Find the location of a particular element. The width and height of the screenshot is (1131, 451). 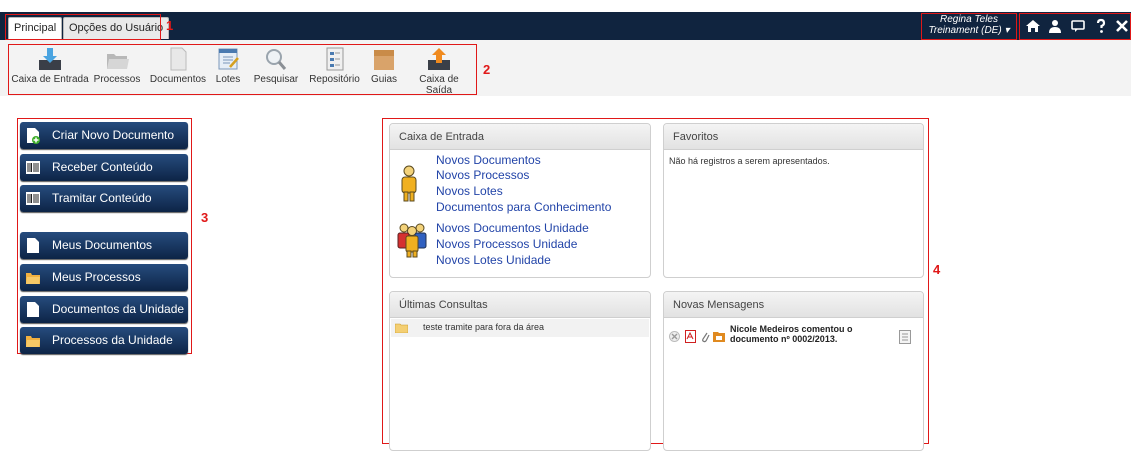

my-documents-label: Meus Documentos is located at coordinates (102, 245).